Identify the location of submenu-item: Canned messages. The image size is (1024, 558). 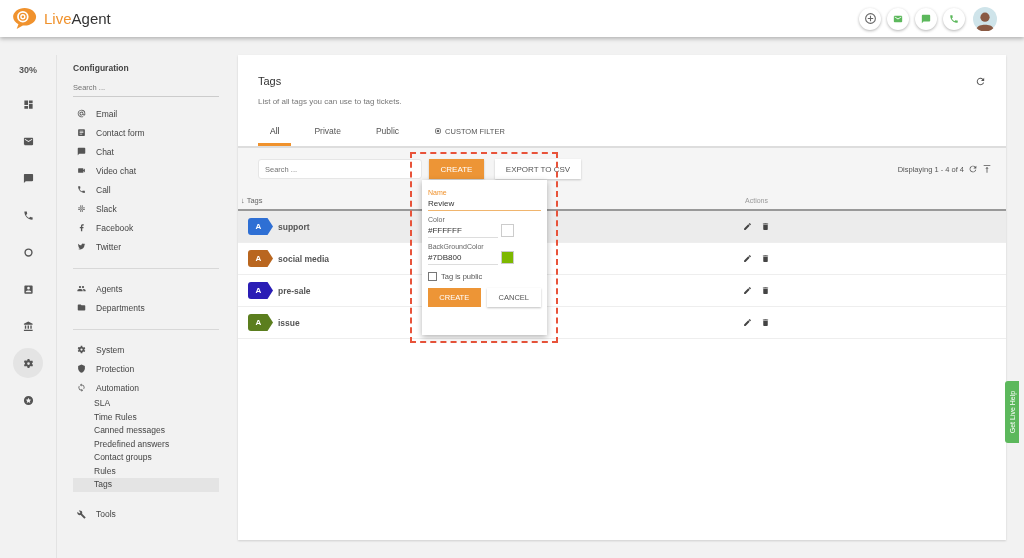
(146, 431).